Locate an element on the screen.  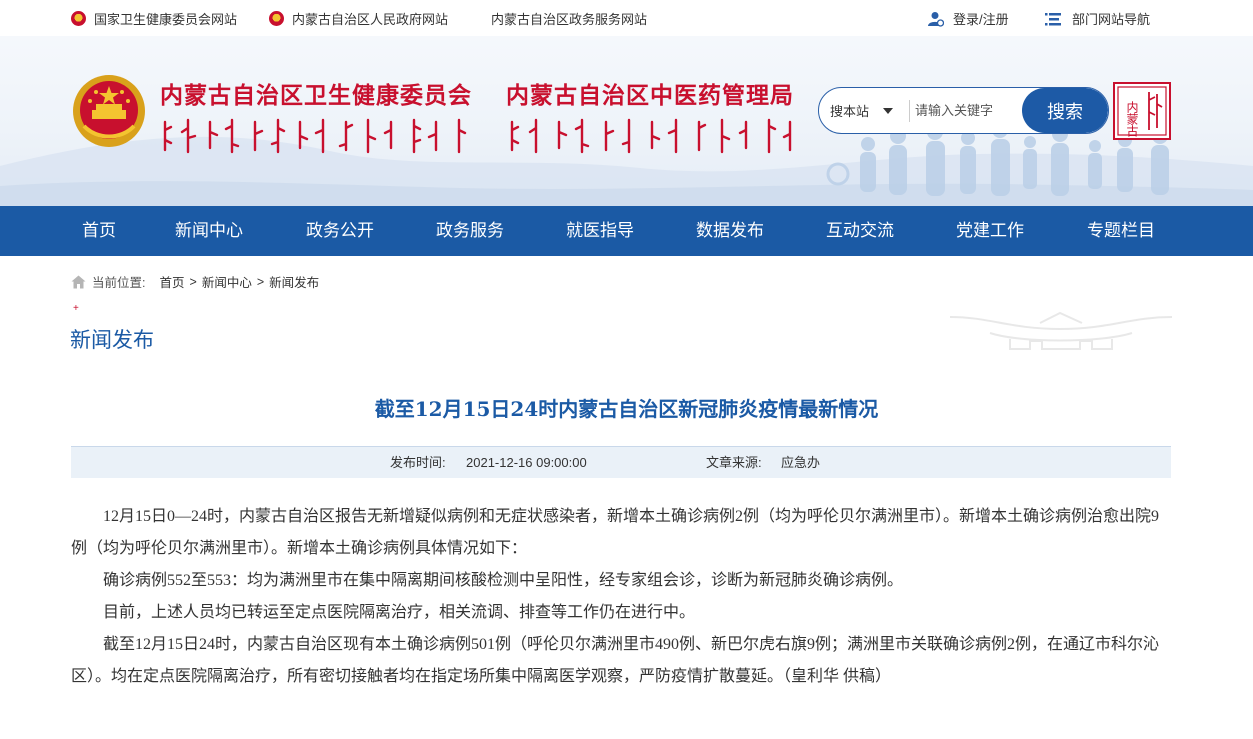
publish-time-value: 2021-12-16 09:00:00 is located at coordinates (526, 462).